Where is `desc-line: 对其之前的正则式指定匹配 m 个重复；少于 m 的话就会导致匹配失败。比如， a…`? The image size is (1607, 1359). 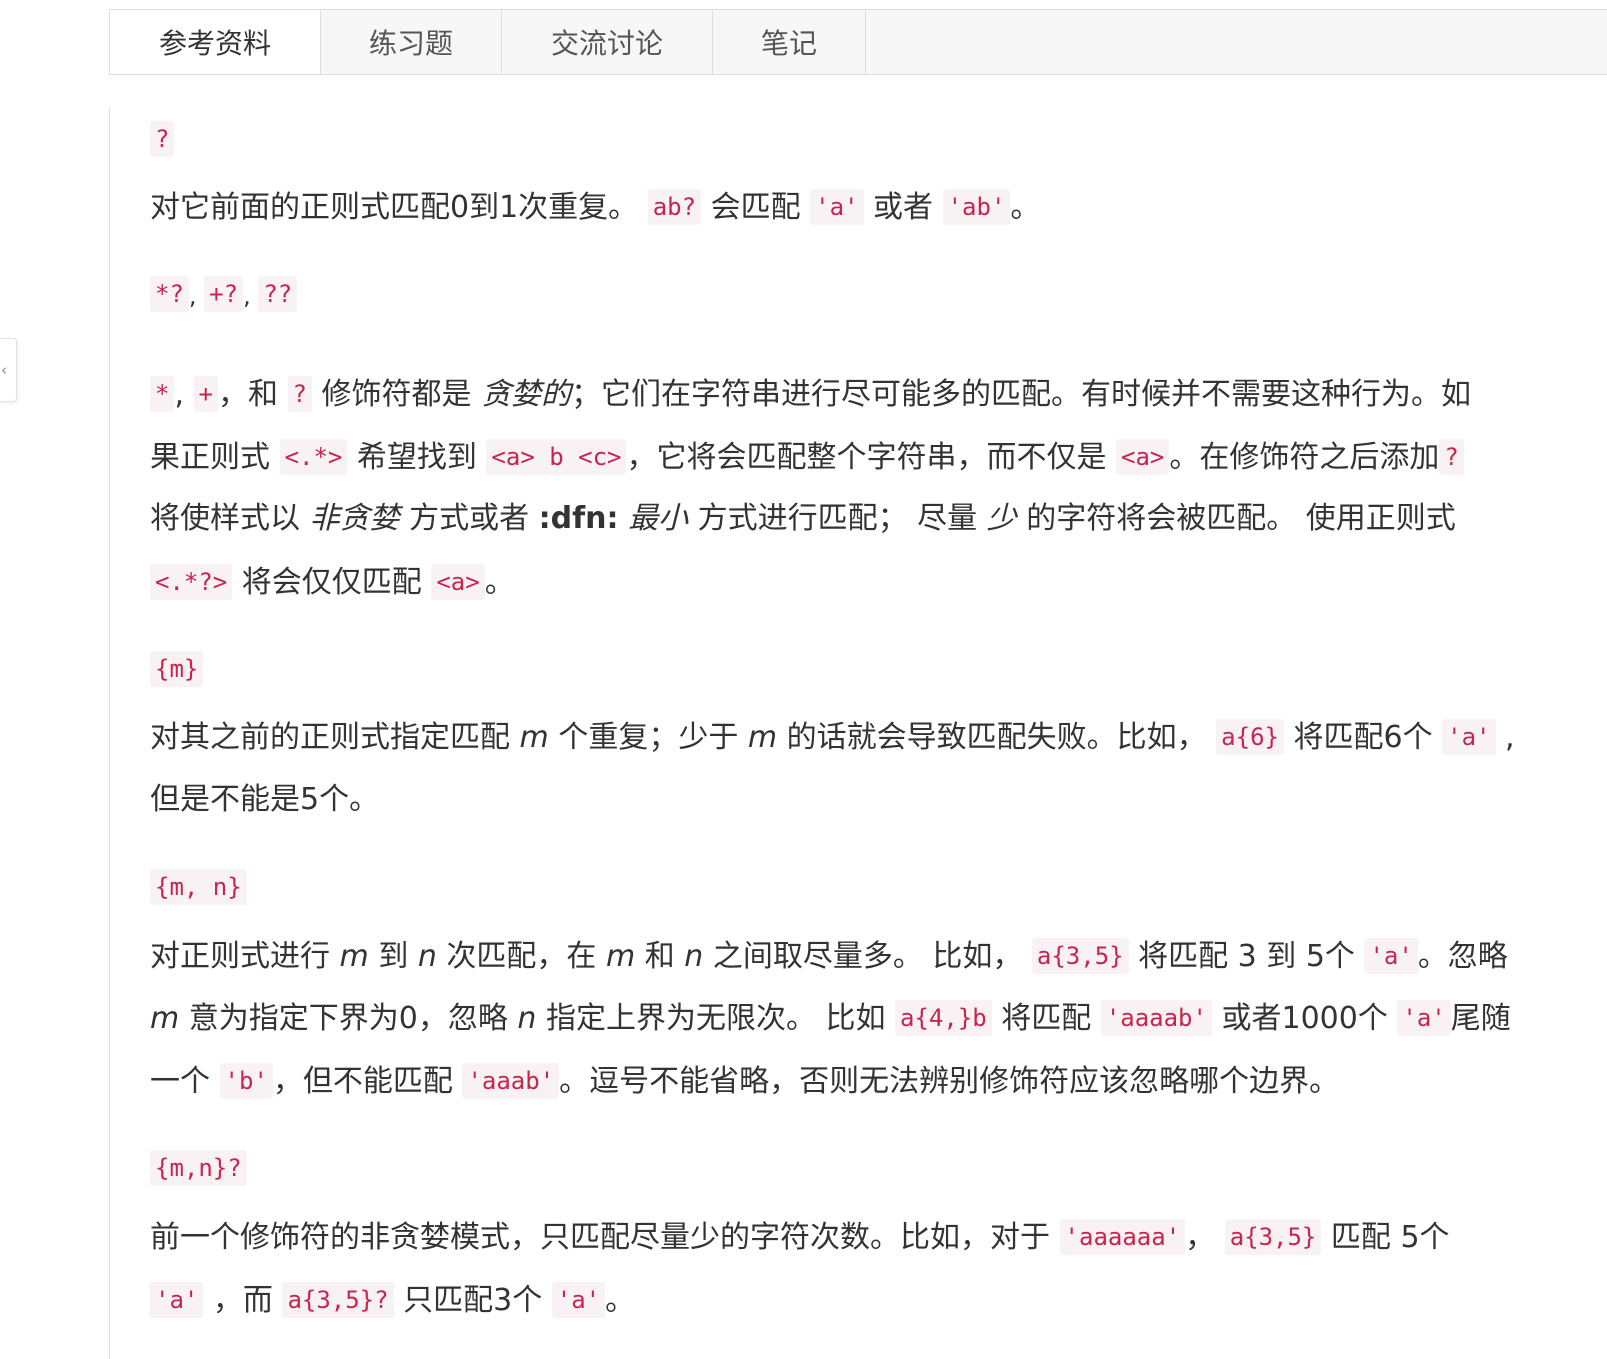 desc-line: 对其之前的正则式指定匹配 m 个重复；少于 m 的话就会导致匹配失败。比如， a… is located at coordinates (832, 737).